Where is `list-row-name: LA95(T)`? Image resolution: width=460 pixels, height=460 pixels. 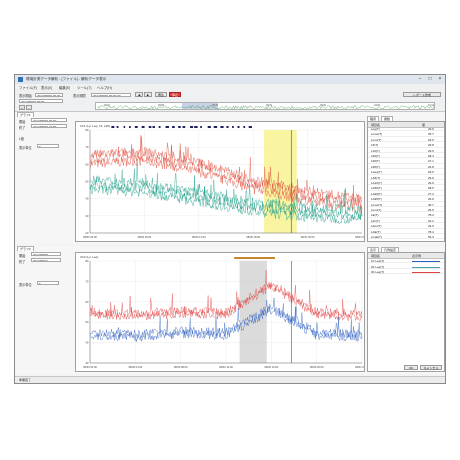
list-row-name: LA95(T) is located at coordinates (376, 199).